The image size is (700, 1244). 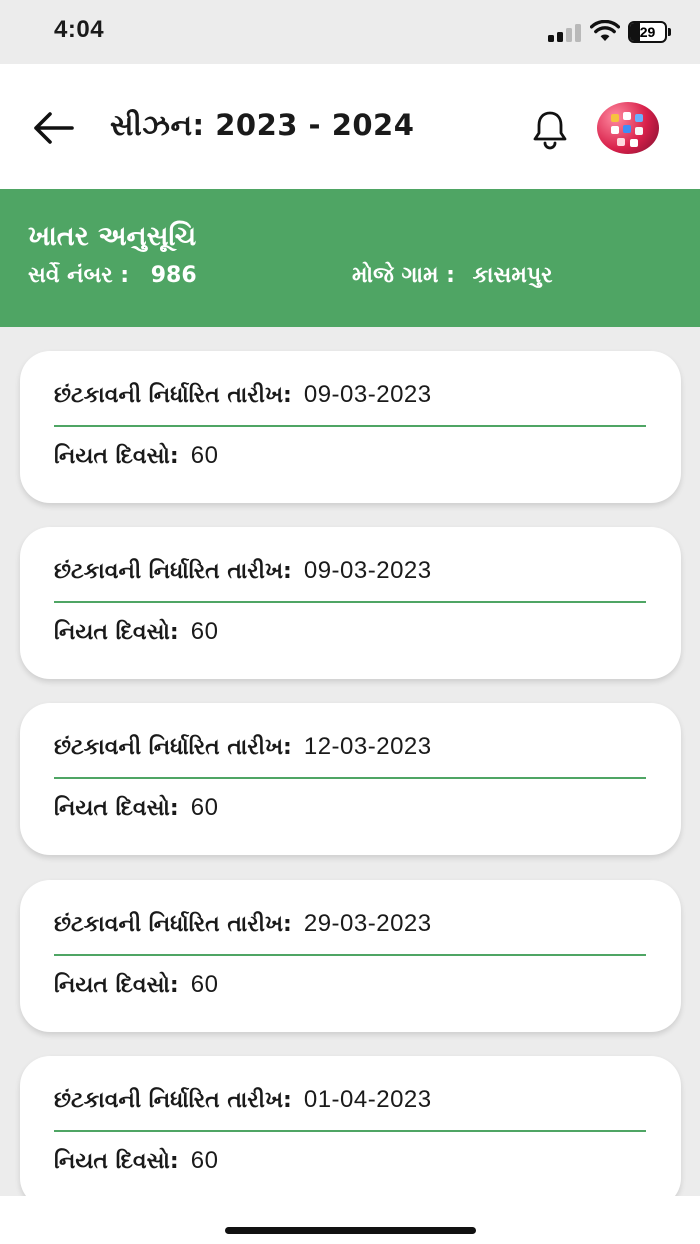 I want to click on village-value: કાસમપુર, so click(x=512, y=275).